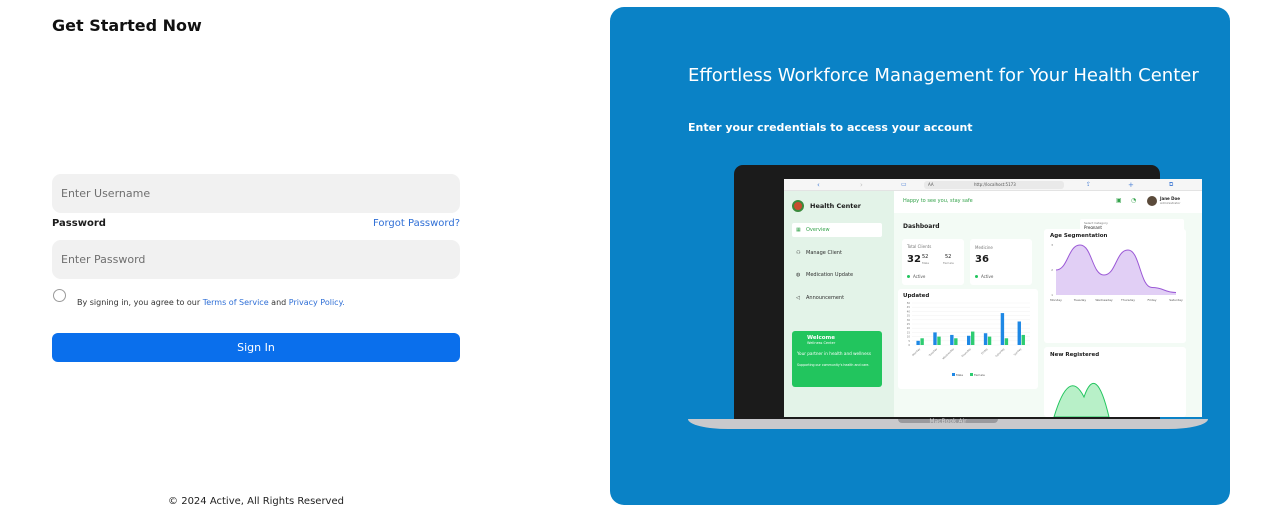 This screenshot has width=1262, height=520. What do you see at coordinates (904, 184) in the screenshot?
I see `book-icon: ▭` at bounding box center [904, 184].